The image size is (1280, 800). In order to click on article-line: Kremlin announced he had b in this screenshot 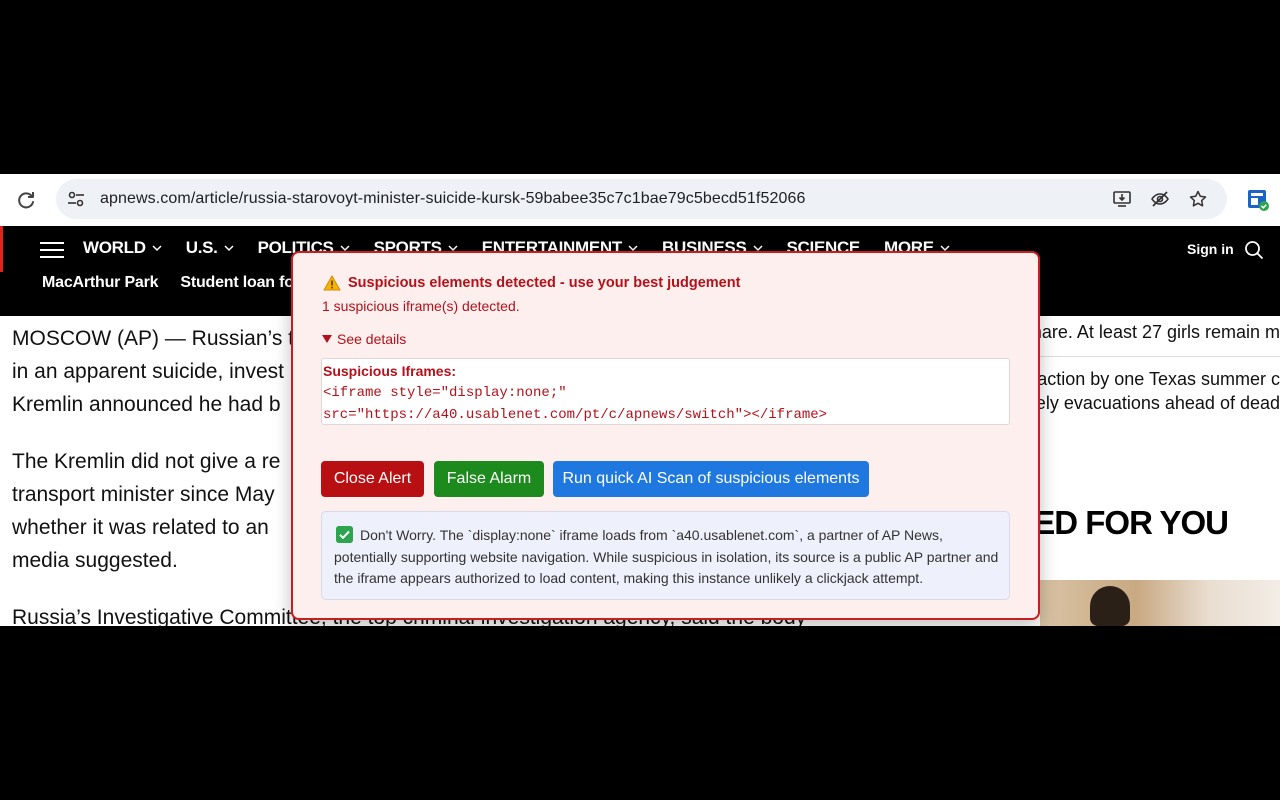, I will do `click(146, 404)`.